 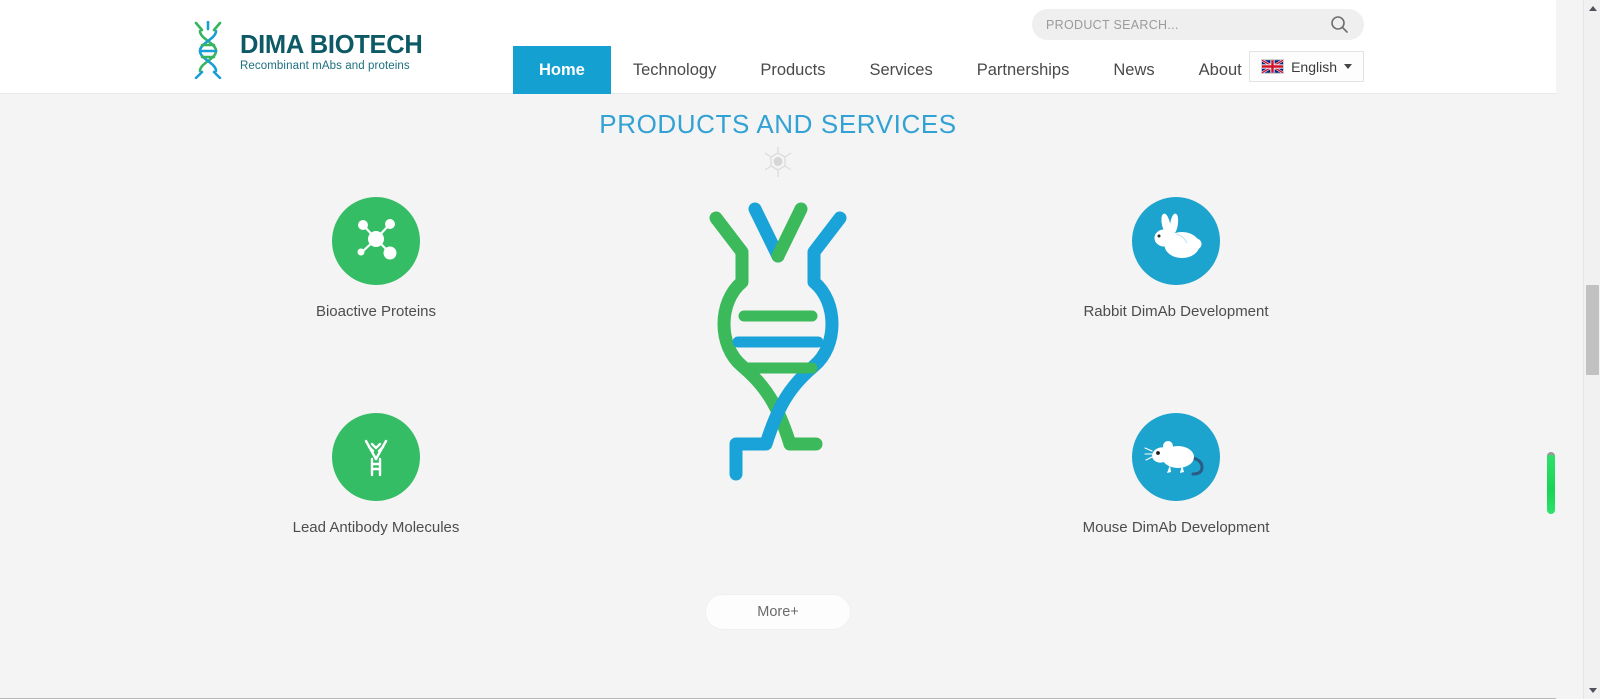 I want to click on scroll-down-arrow-icon, so click(x=1592, y=690).